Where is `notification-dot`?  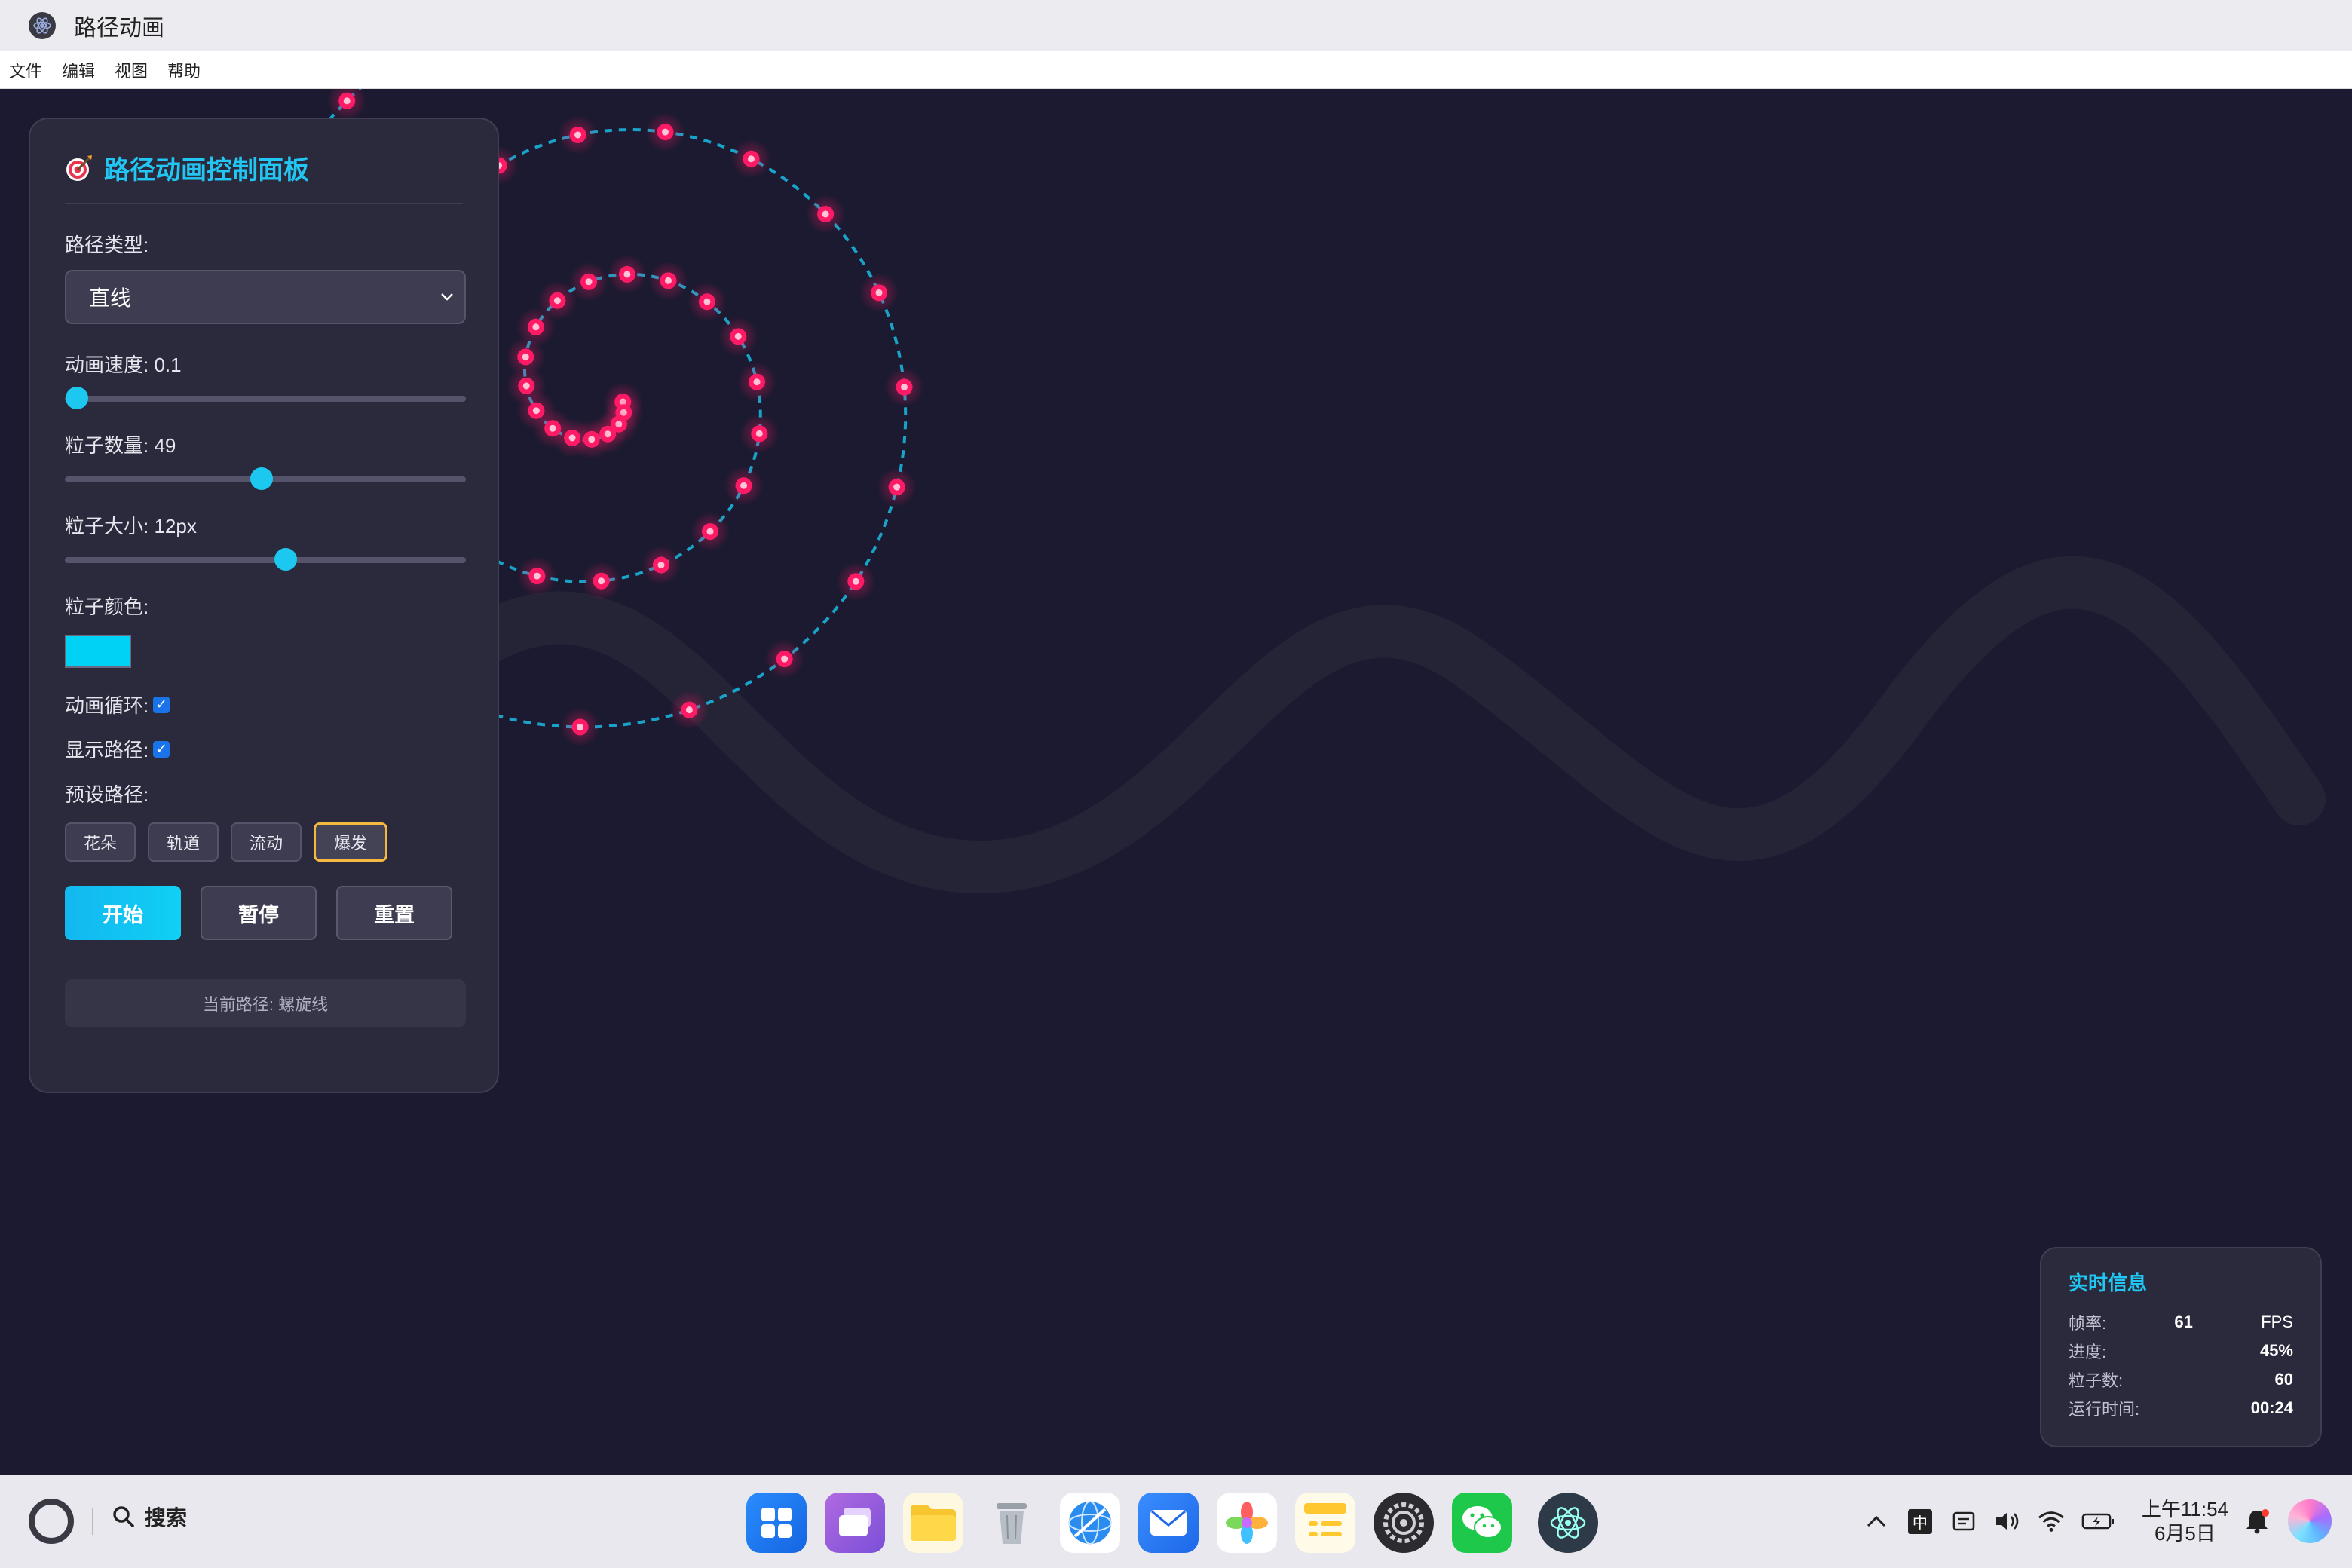 notification-dot is located at coordinates (2265, 1513).